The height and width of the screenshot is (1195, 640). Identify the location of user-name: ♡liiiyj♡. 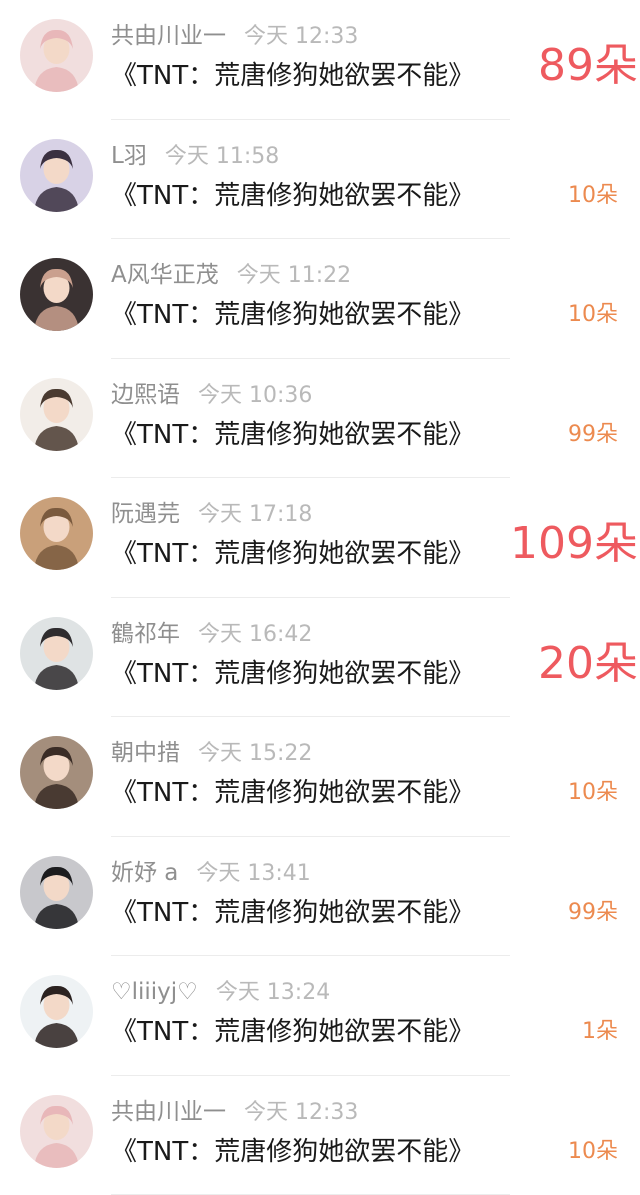
(154, 992).